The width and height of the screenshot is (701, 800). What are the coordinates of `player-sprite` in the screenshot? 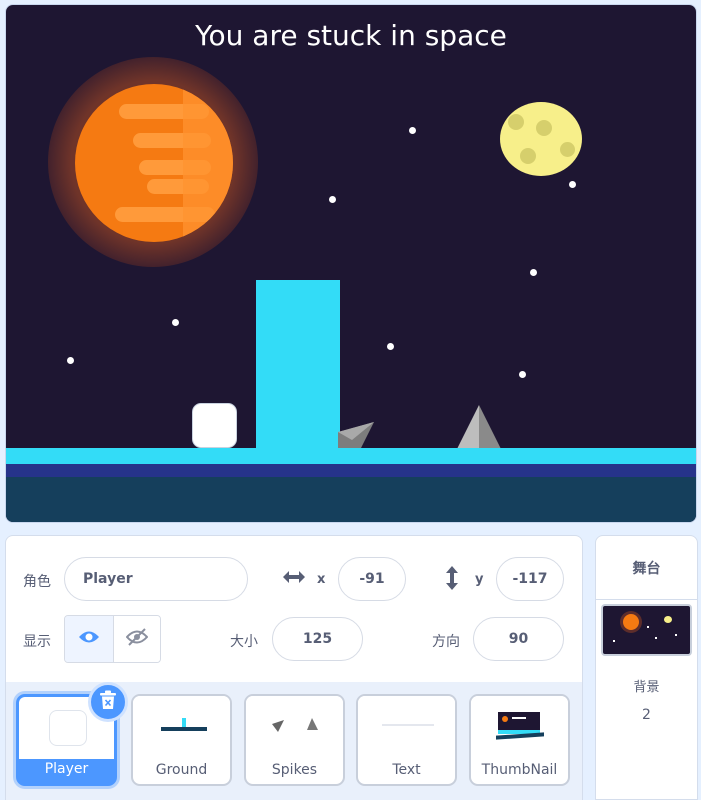 It's located at (214, 425).